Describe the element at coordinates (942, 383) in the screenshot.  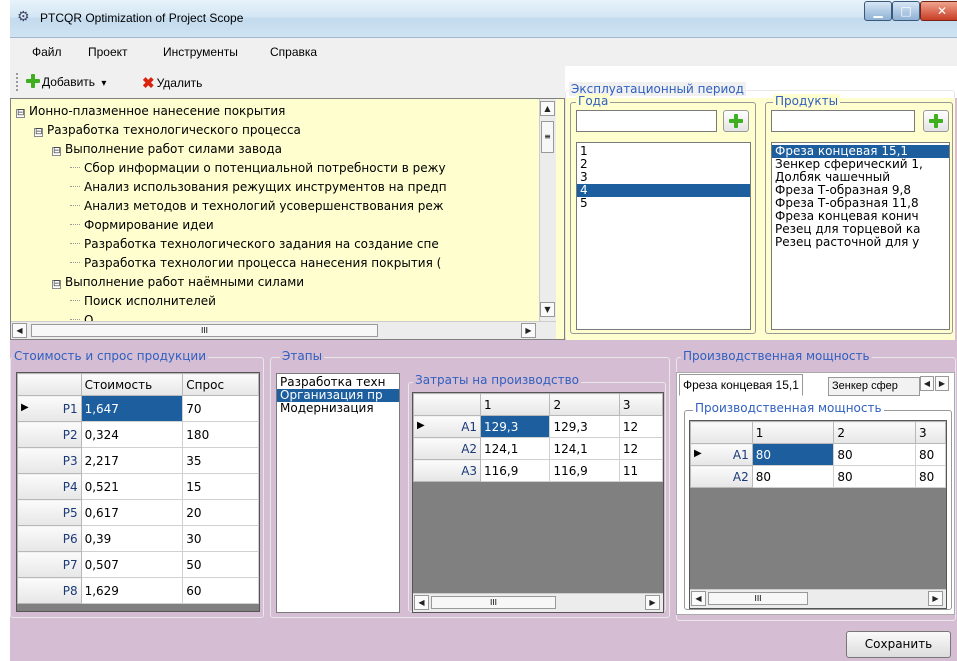
I see `tab-scroll-right-icon: ▶` at that location.